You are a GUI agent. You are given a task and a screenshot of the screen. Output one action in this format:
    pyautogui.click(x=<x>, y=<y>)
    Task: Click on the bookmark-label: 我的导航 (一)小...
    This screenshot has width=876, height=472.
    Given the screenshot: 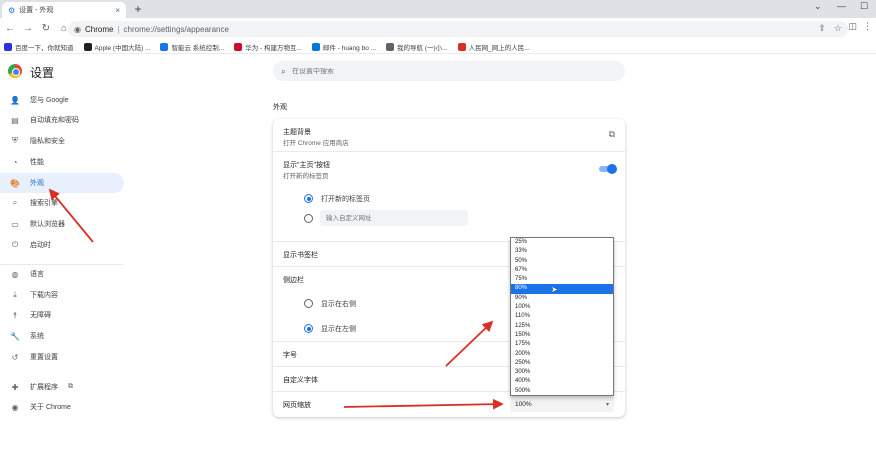 What is the action you would take?
    pyautogui.click(x=422, y=48)
    